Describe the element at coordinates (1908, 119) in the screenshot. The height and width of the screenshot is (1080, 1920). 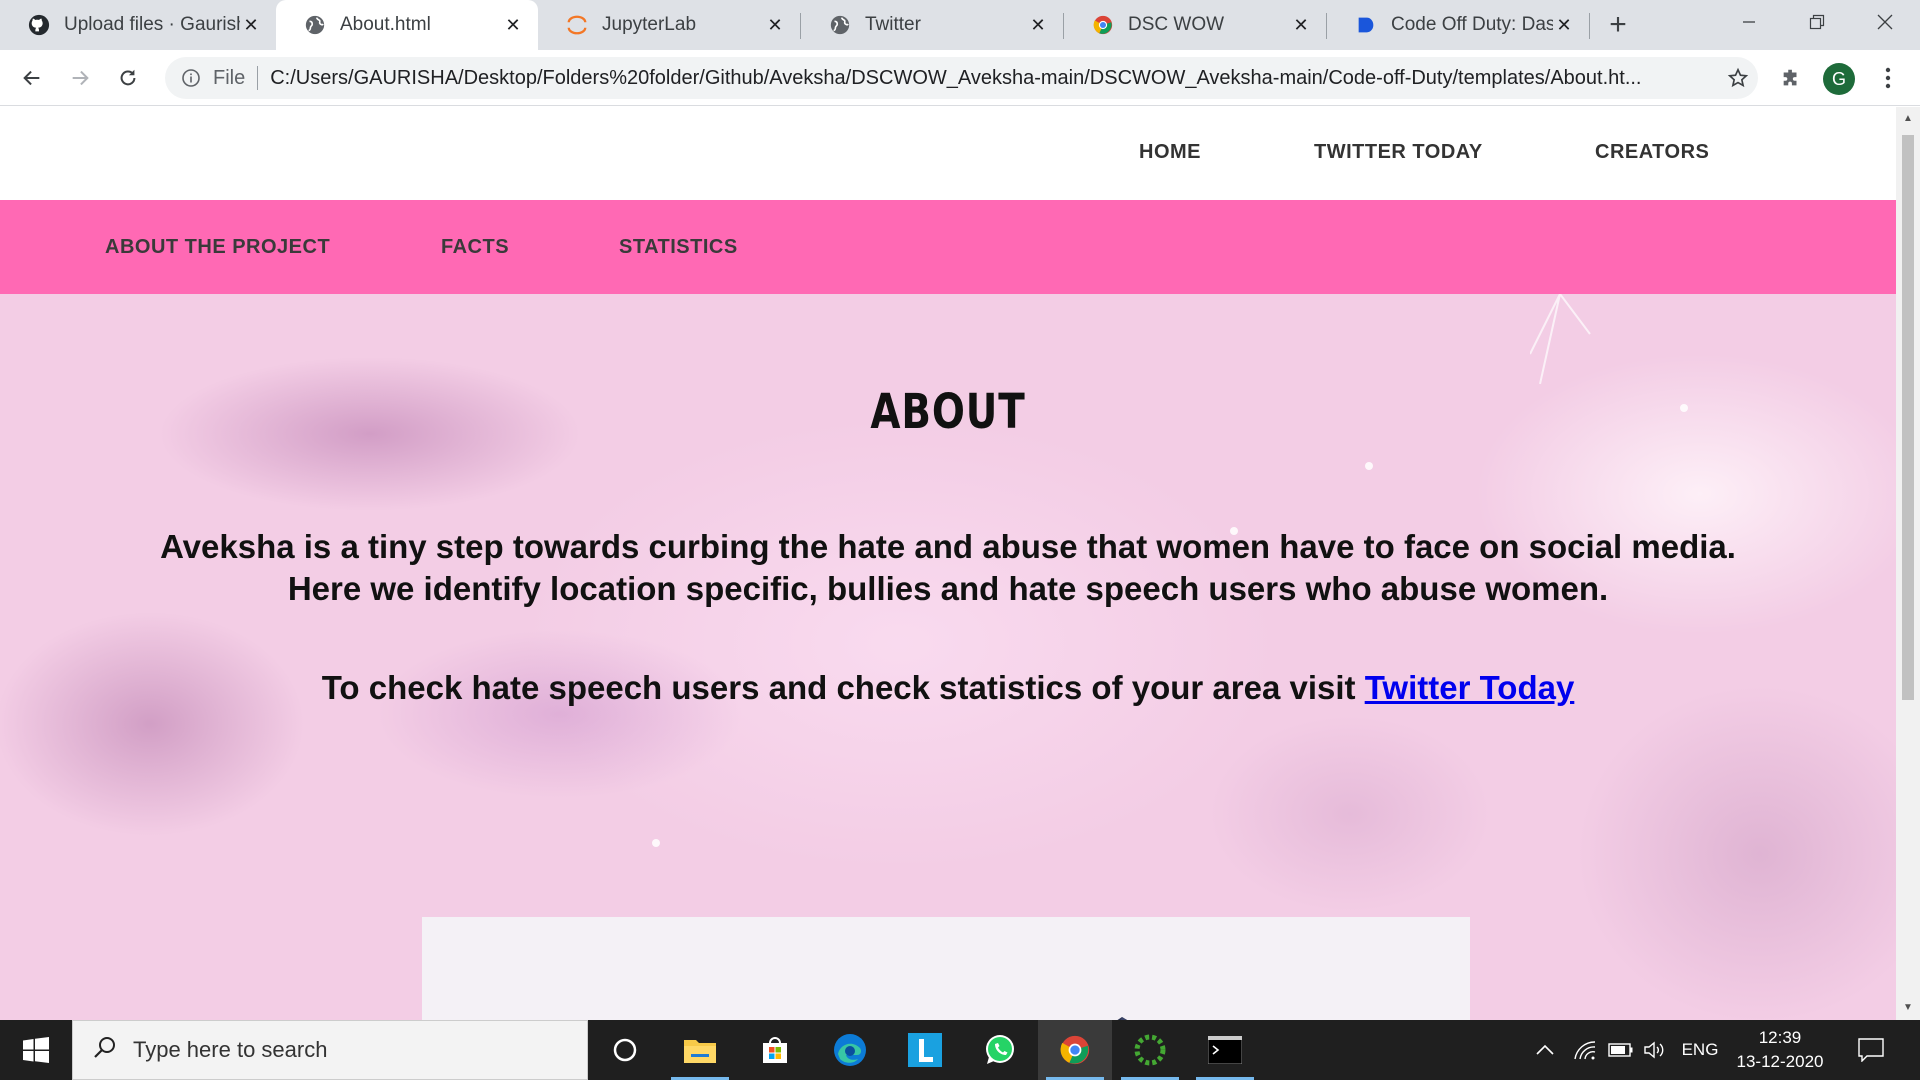
I see `scroll-up-arrow-icon: ▲` at that location.